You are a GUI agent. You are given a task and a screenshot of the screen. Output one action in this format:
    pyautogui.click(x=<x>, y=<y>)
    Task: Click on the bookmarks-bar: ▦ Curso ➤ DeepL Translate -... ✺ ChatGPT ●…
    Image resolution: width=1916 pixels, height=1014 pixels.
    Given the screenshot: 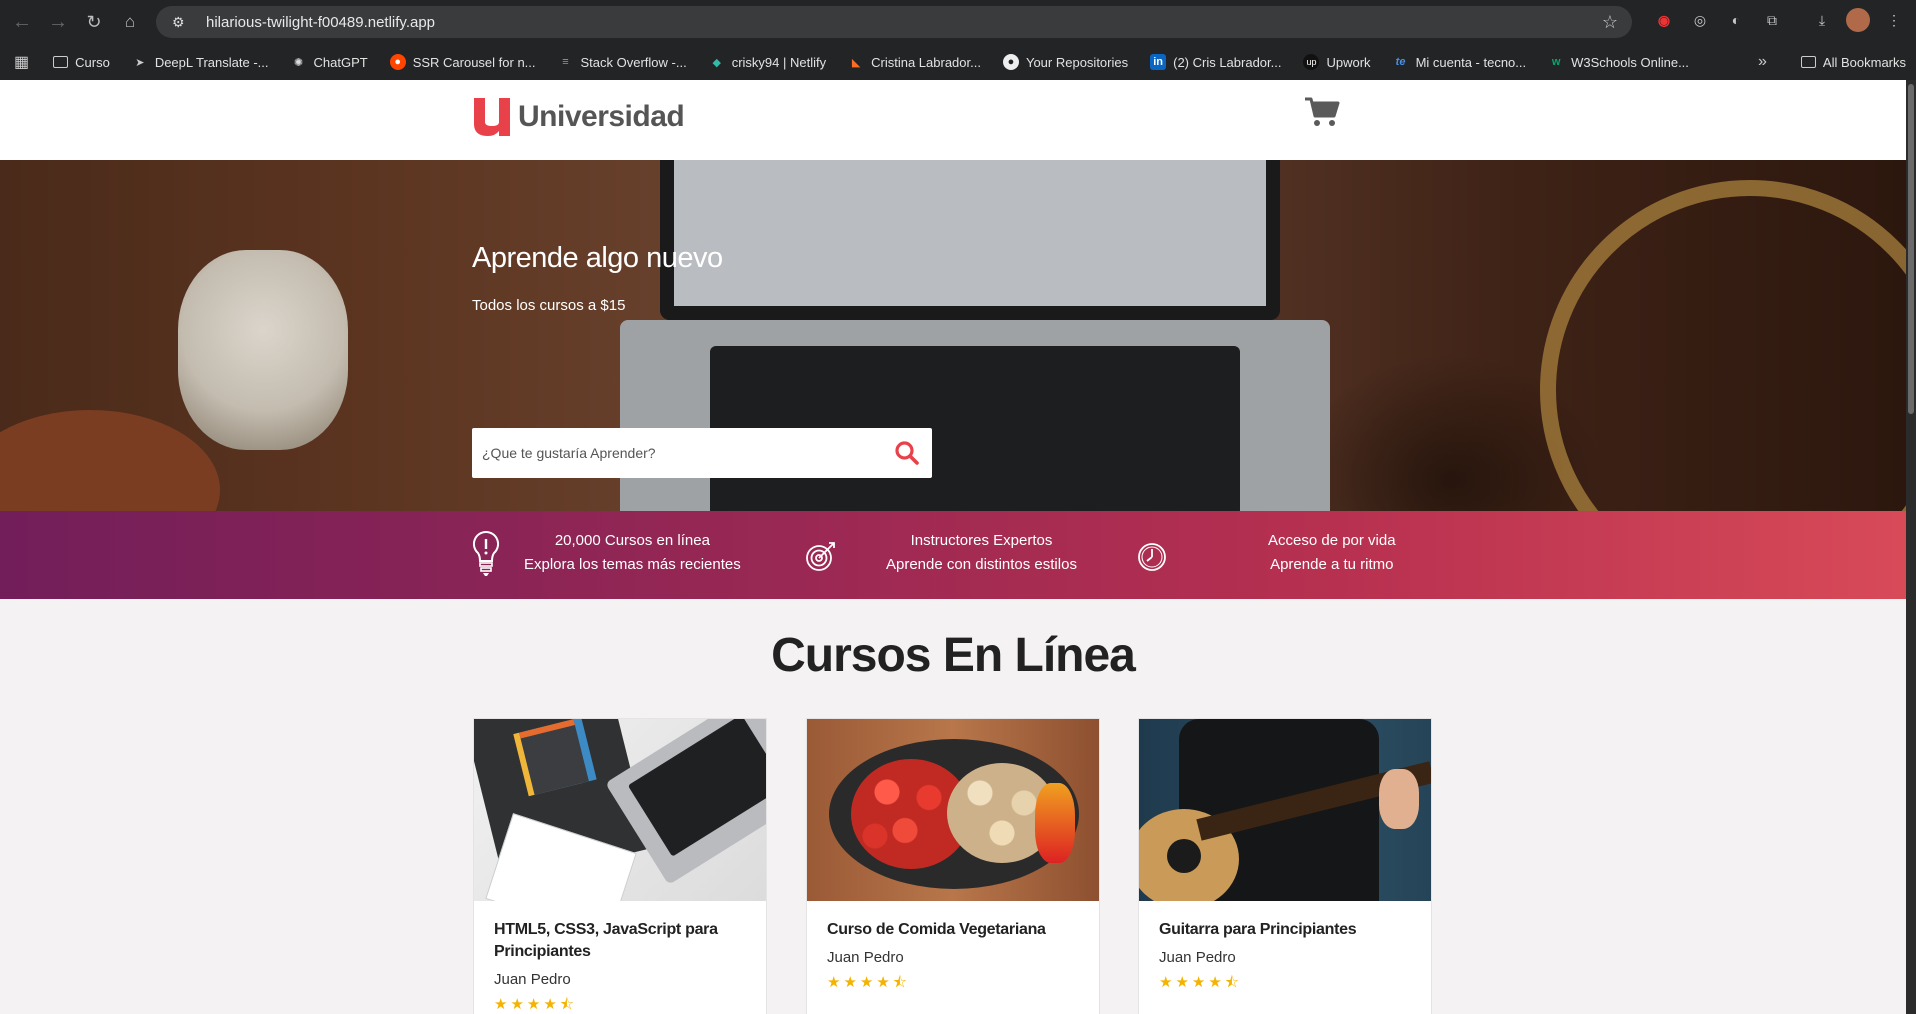 What is the action you would take?
    pyautogui.click(x=958, y=62)
    